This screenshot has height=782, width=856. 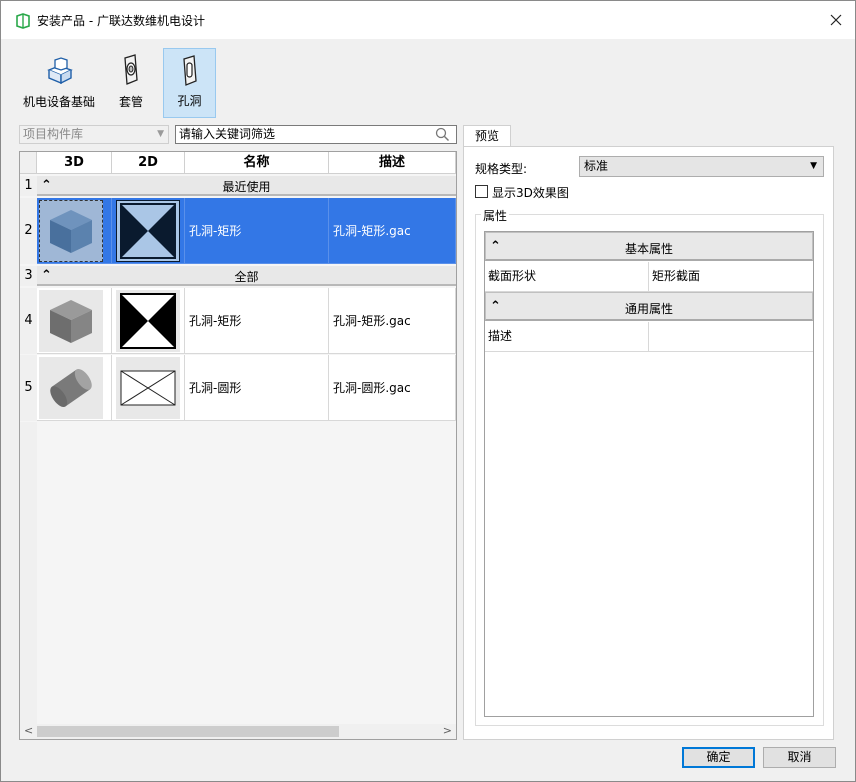 What do you see at coordinates (392, 388) in the screenshot?
I see `table-cell-description: 孔洞-圆形.gac` at bounding box center [392, 388].